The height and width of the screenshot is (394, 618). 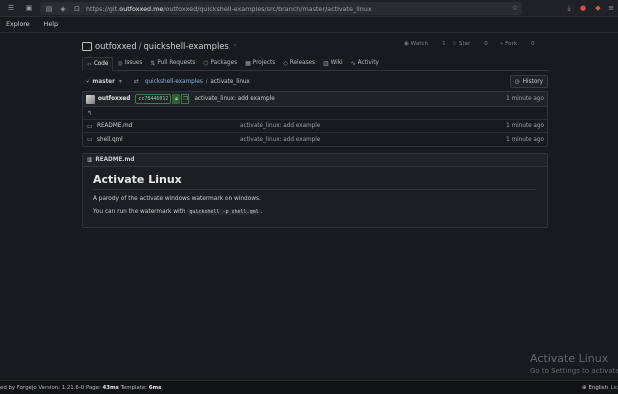 What do you see at coordinates (114, 126) in the screenshot?
I see `file-name: README.md` at bounding box center [114, 126].